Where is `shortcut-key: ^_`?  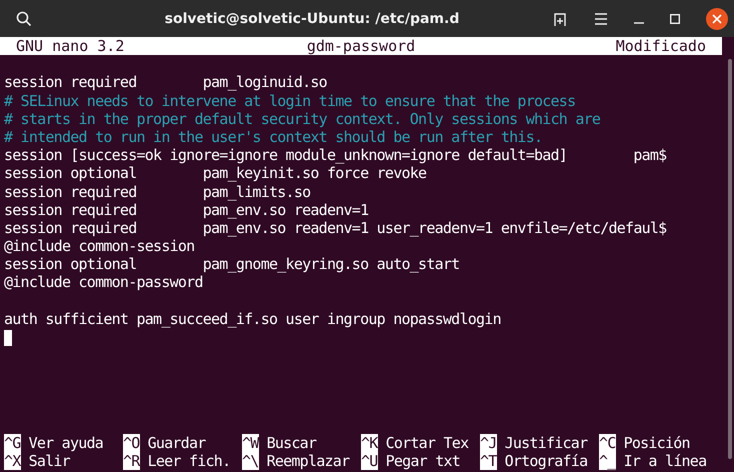 shortcut-key: ^_ is located at coordinates (607, 461).